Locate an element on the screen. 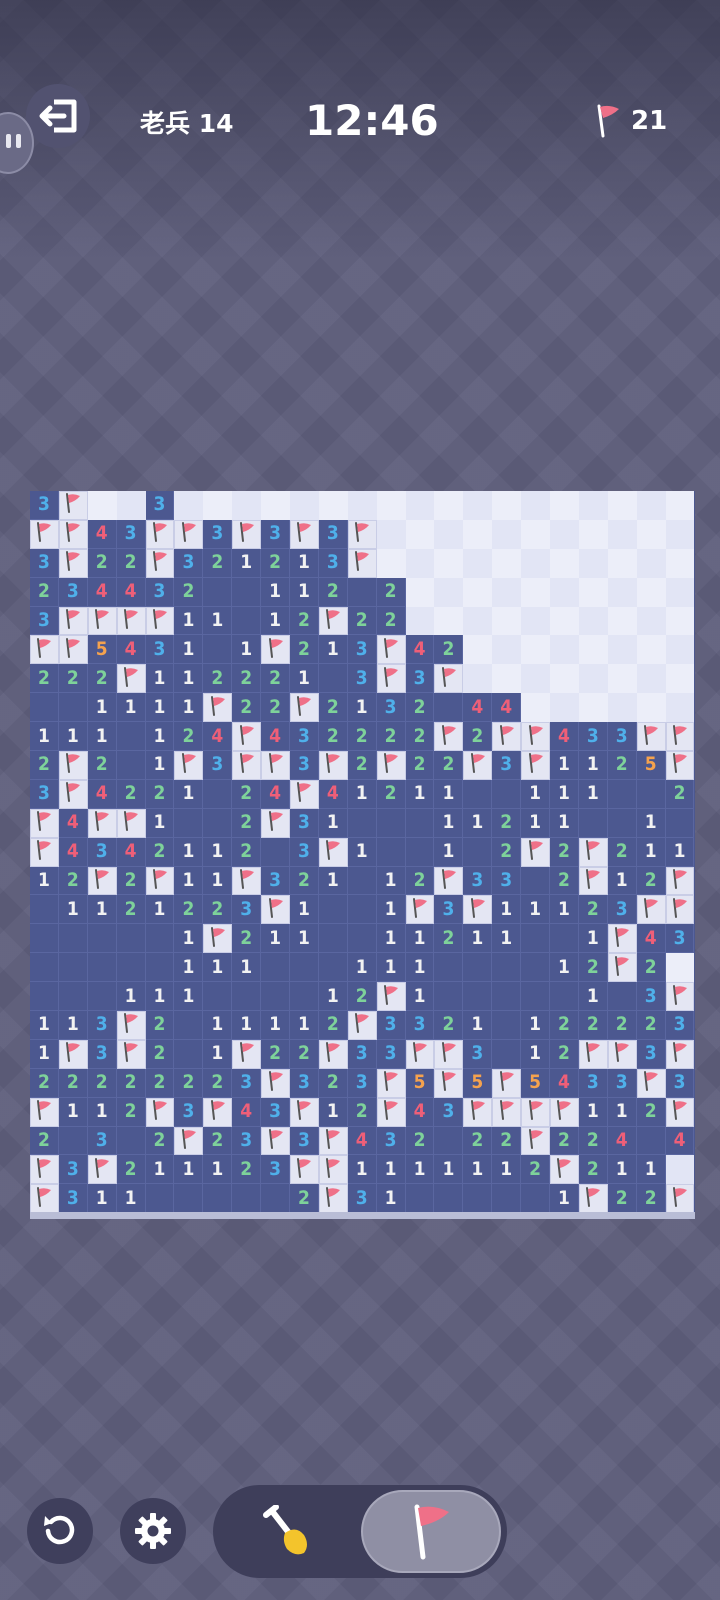  exit-button is located at coordinates (58, 116).